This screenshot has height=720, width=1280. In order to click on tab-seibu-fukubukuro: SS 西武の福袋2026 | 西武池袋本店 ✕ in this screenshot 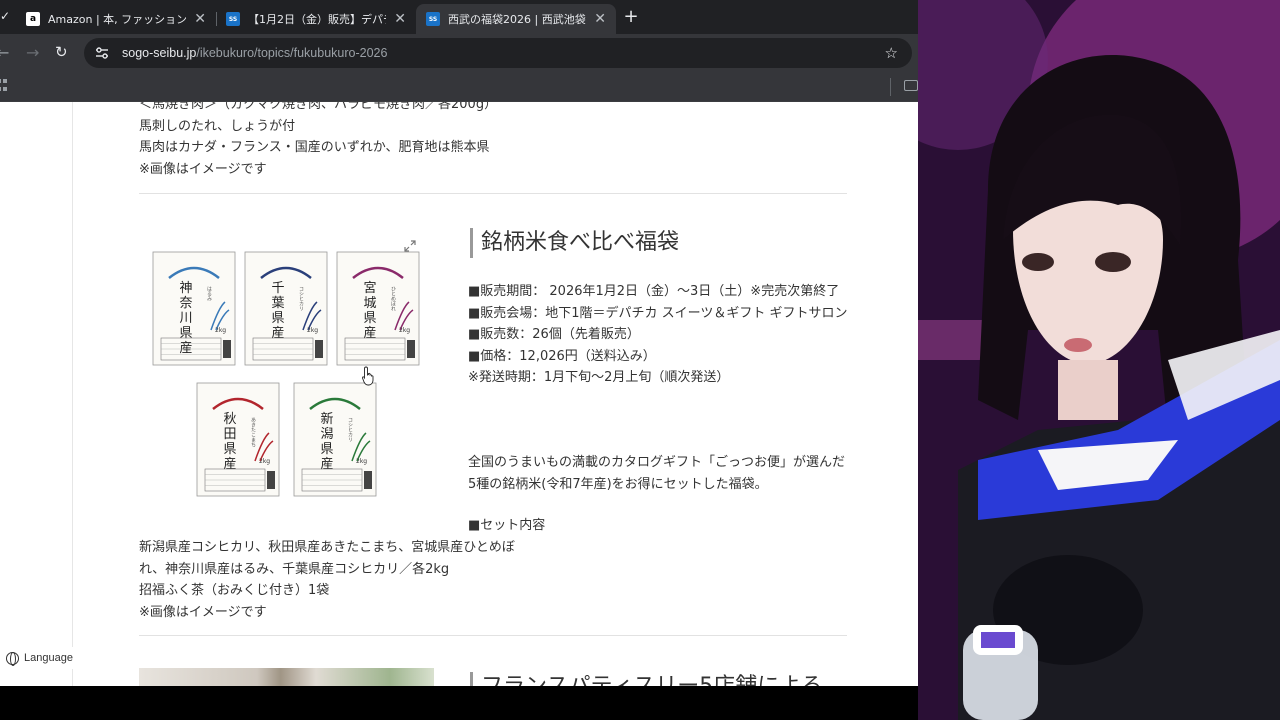, I will do `click(516, 19)`.